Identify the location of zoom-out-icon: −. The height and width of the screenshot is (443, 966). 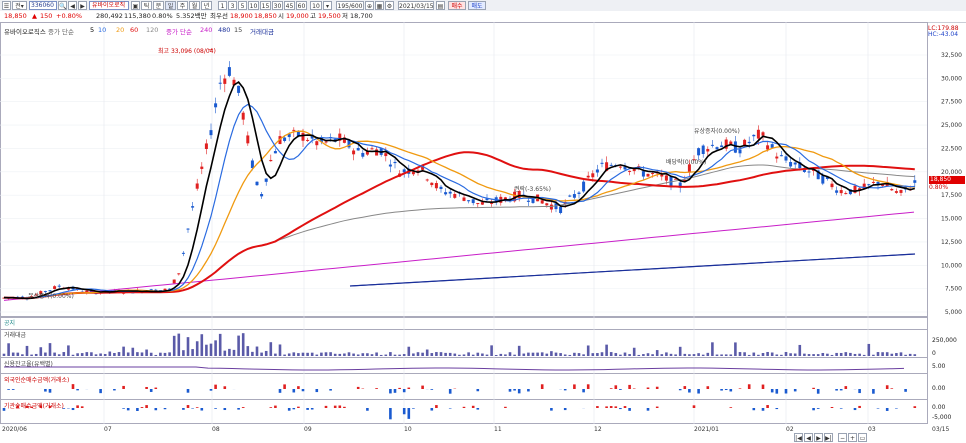
(842, 437).